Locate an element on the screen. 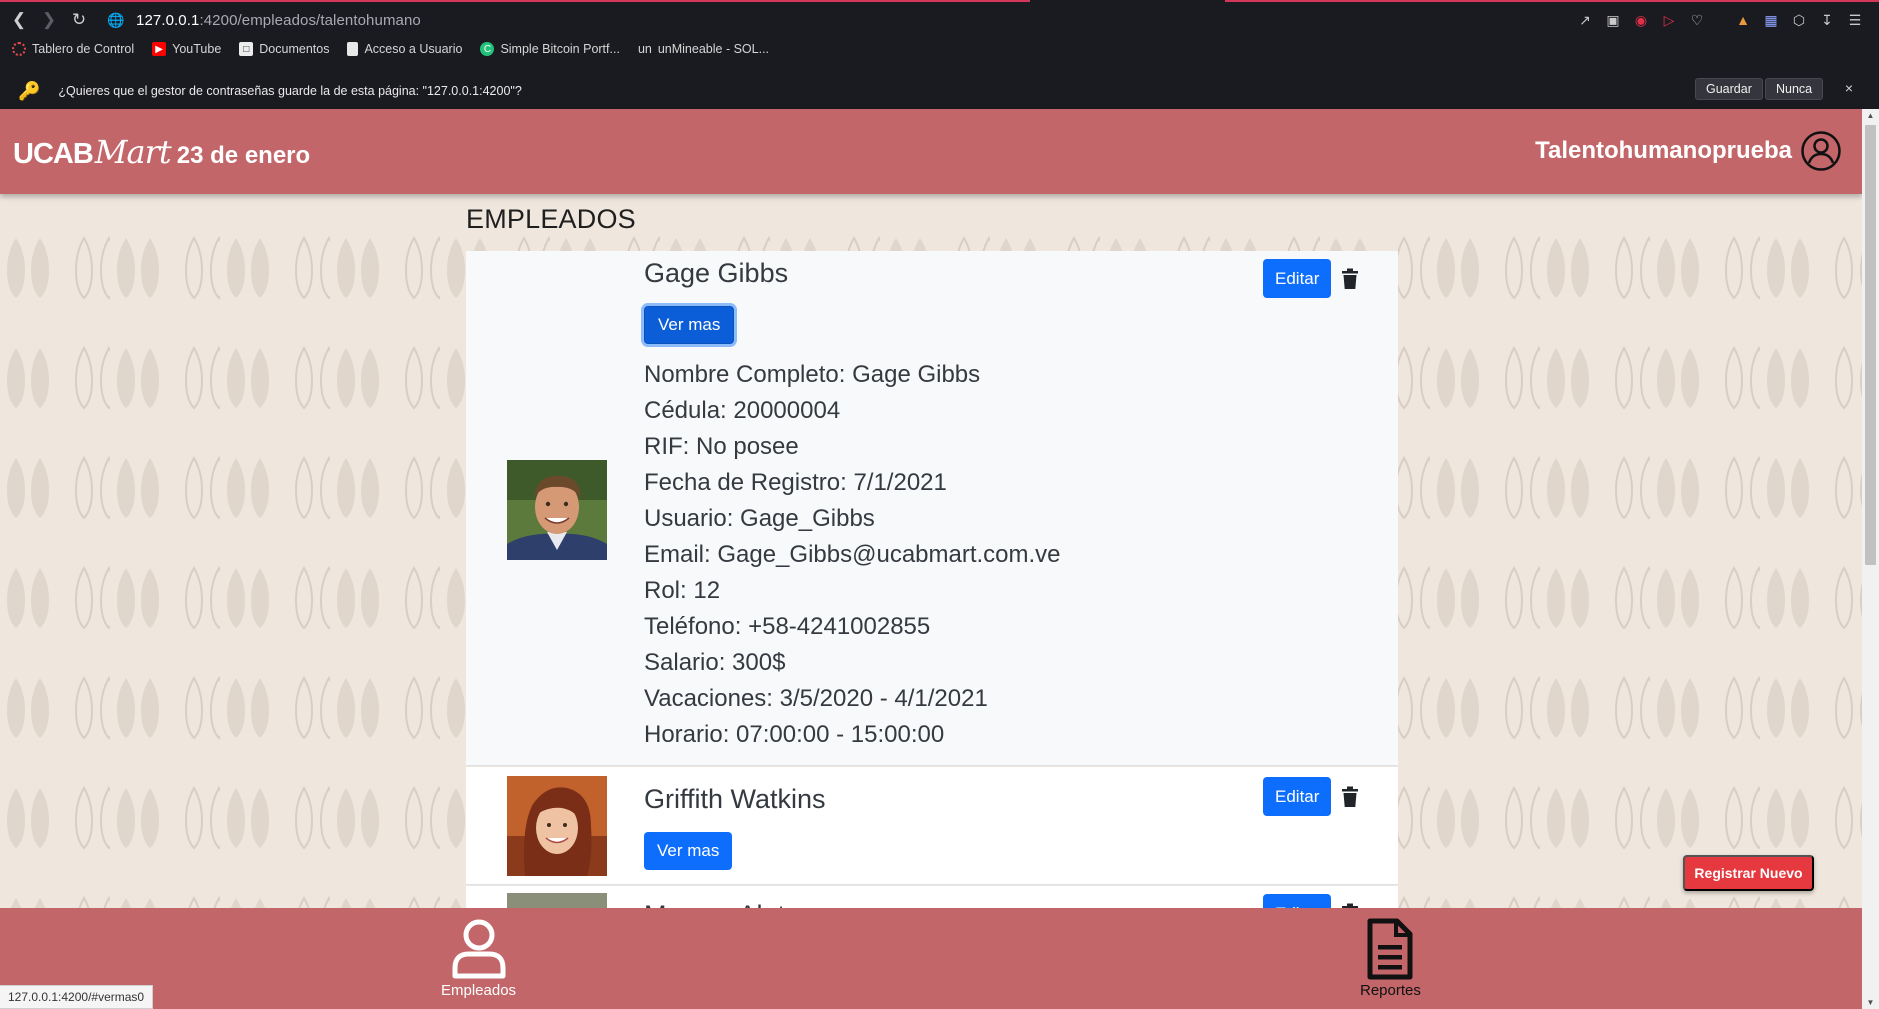 Image resolution: width=1879 pixels, height=1009 pixels. page-scrollbar: ▲ ▼ is located at coordinates (1870, 559).